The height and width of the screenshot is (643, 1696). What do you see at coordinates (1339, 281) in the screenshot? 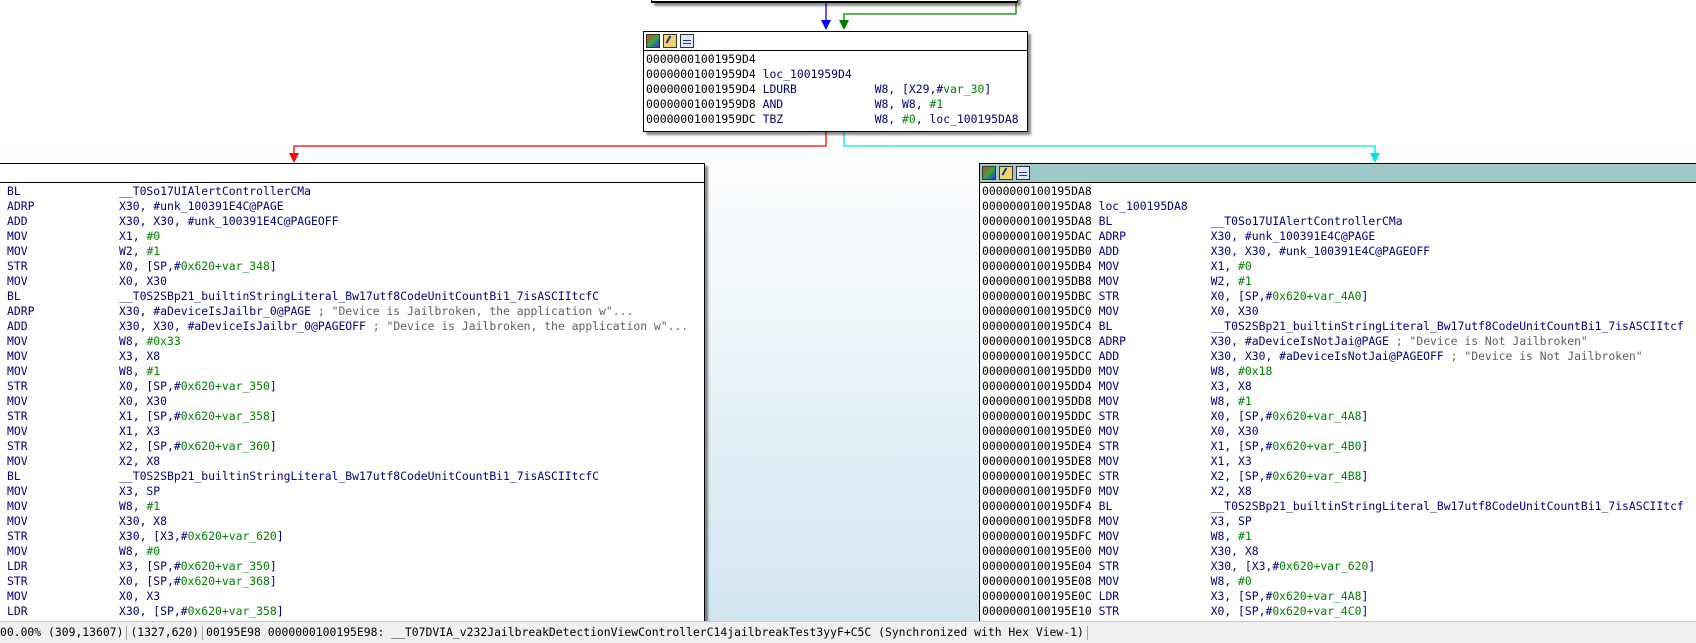
I see `asm-line: 0000000100195DB8 MOV W2, #1` at bounding box center [1339, 281].